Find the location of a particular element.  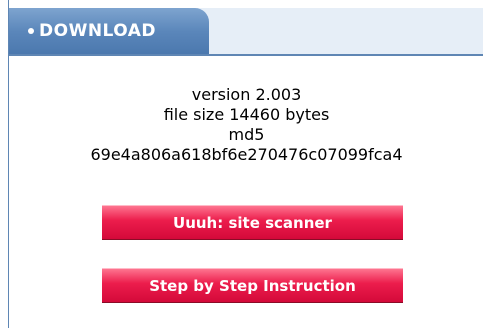

panel-header: DOWNLOAD is located at coordinates (246, 32).